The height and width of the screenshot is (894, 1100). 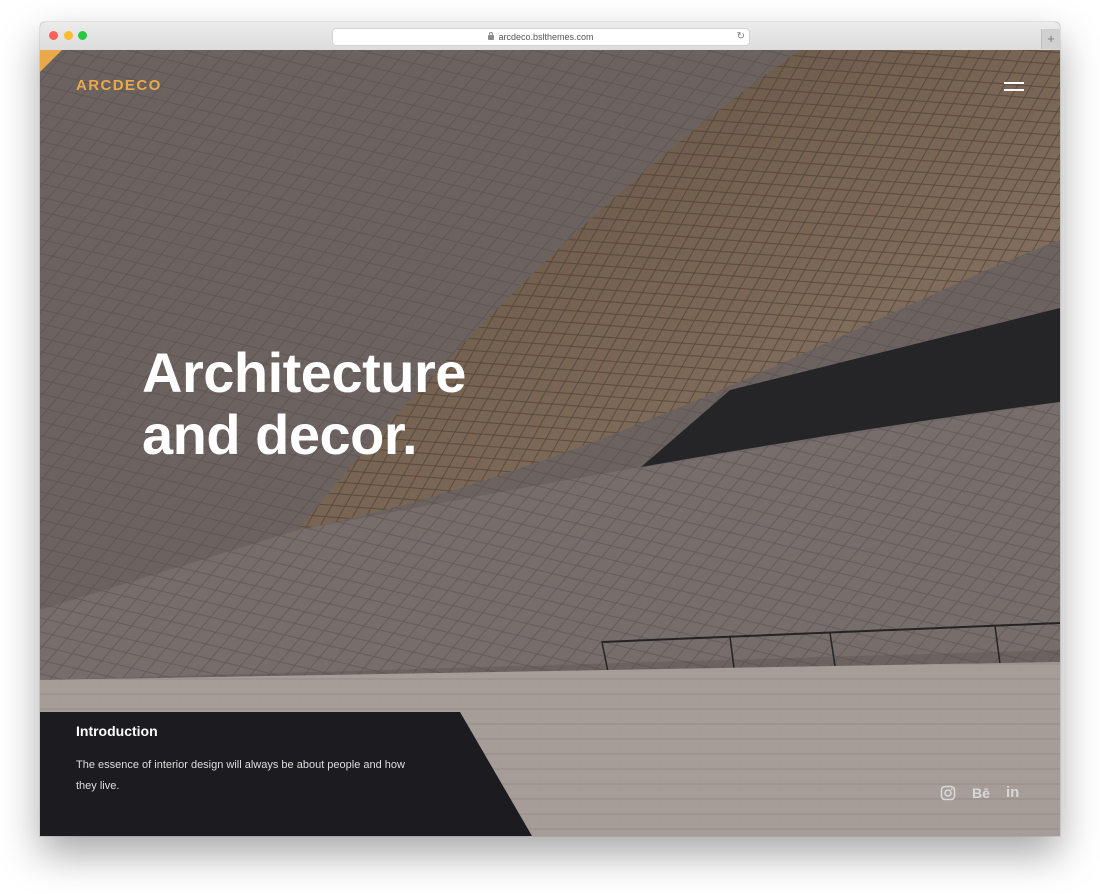 I want to click on close-window-button, so click(x=53, y=35).